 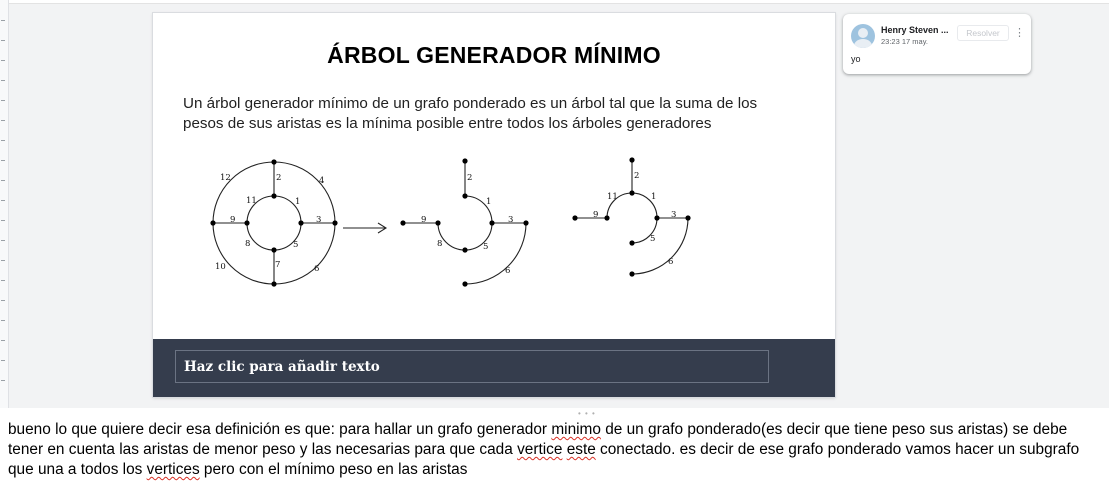 I want to click on edge-weight: 12, so click(x=225, y=178).